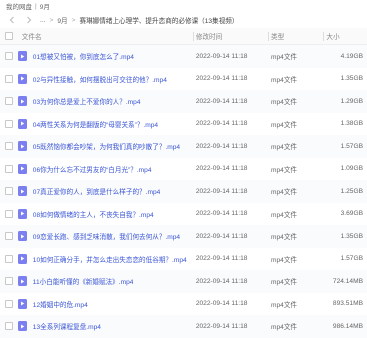 This screenshot has height=338, width=367. Describe the element at coordinates (347, 326) in the screenshot. I see `file-size: 986.14MB` at that location.